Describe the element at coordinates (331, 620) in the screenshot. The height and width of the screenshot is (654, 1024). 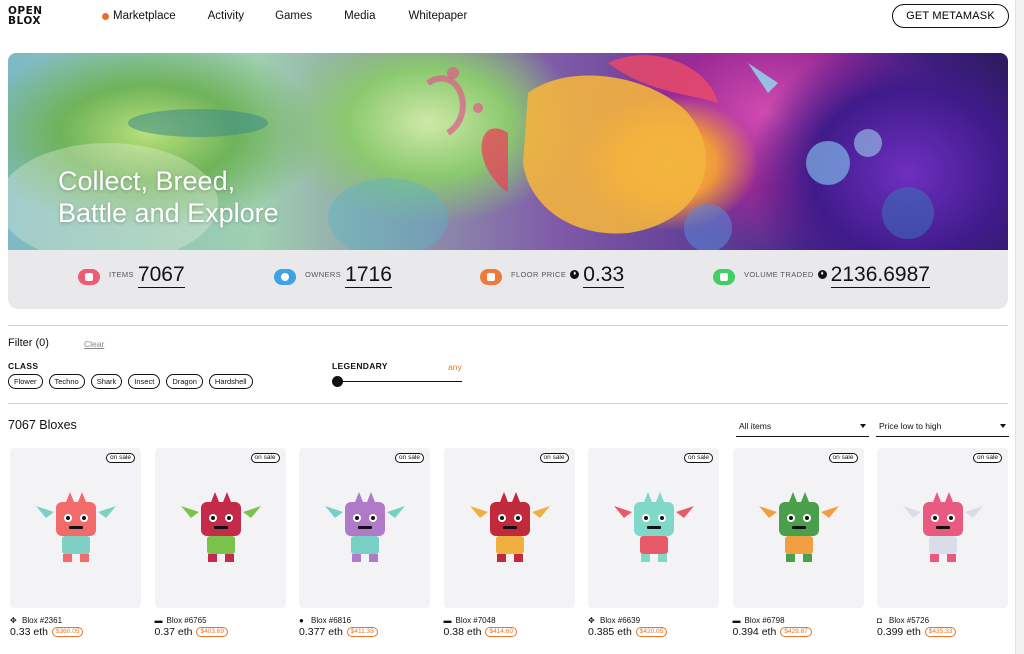
I see `blox-name: Blox #6816` at that location.